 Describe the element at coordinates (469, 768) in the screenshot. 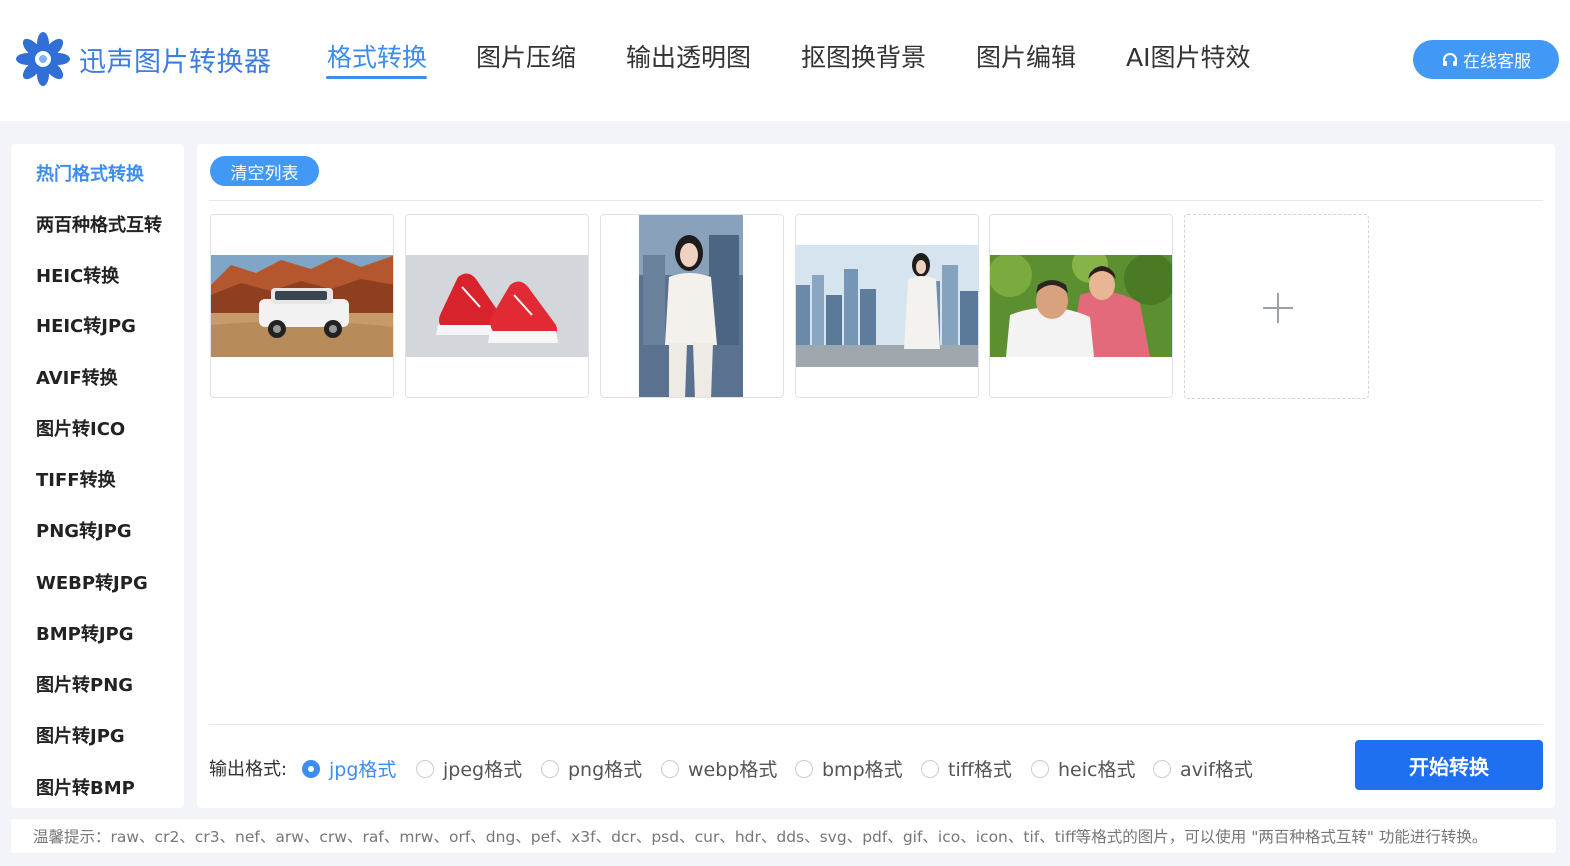

I see `format-radio-jpeg: jpeg格式` at that location.